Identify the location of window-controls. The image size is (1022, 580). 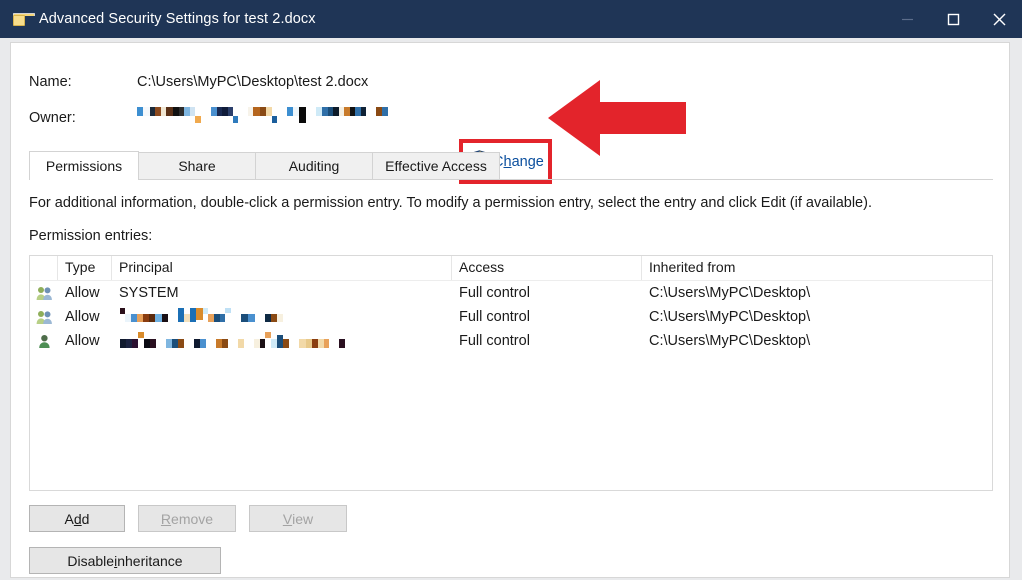
(953, 19).